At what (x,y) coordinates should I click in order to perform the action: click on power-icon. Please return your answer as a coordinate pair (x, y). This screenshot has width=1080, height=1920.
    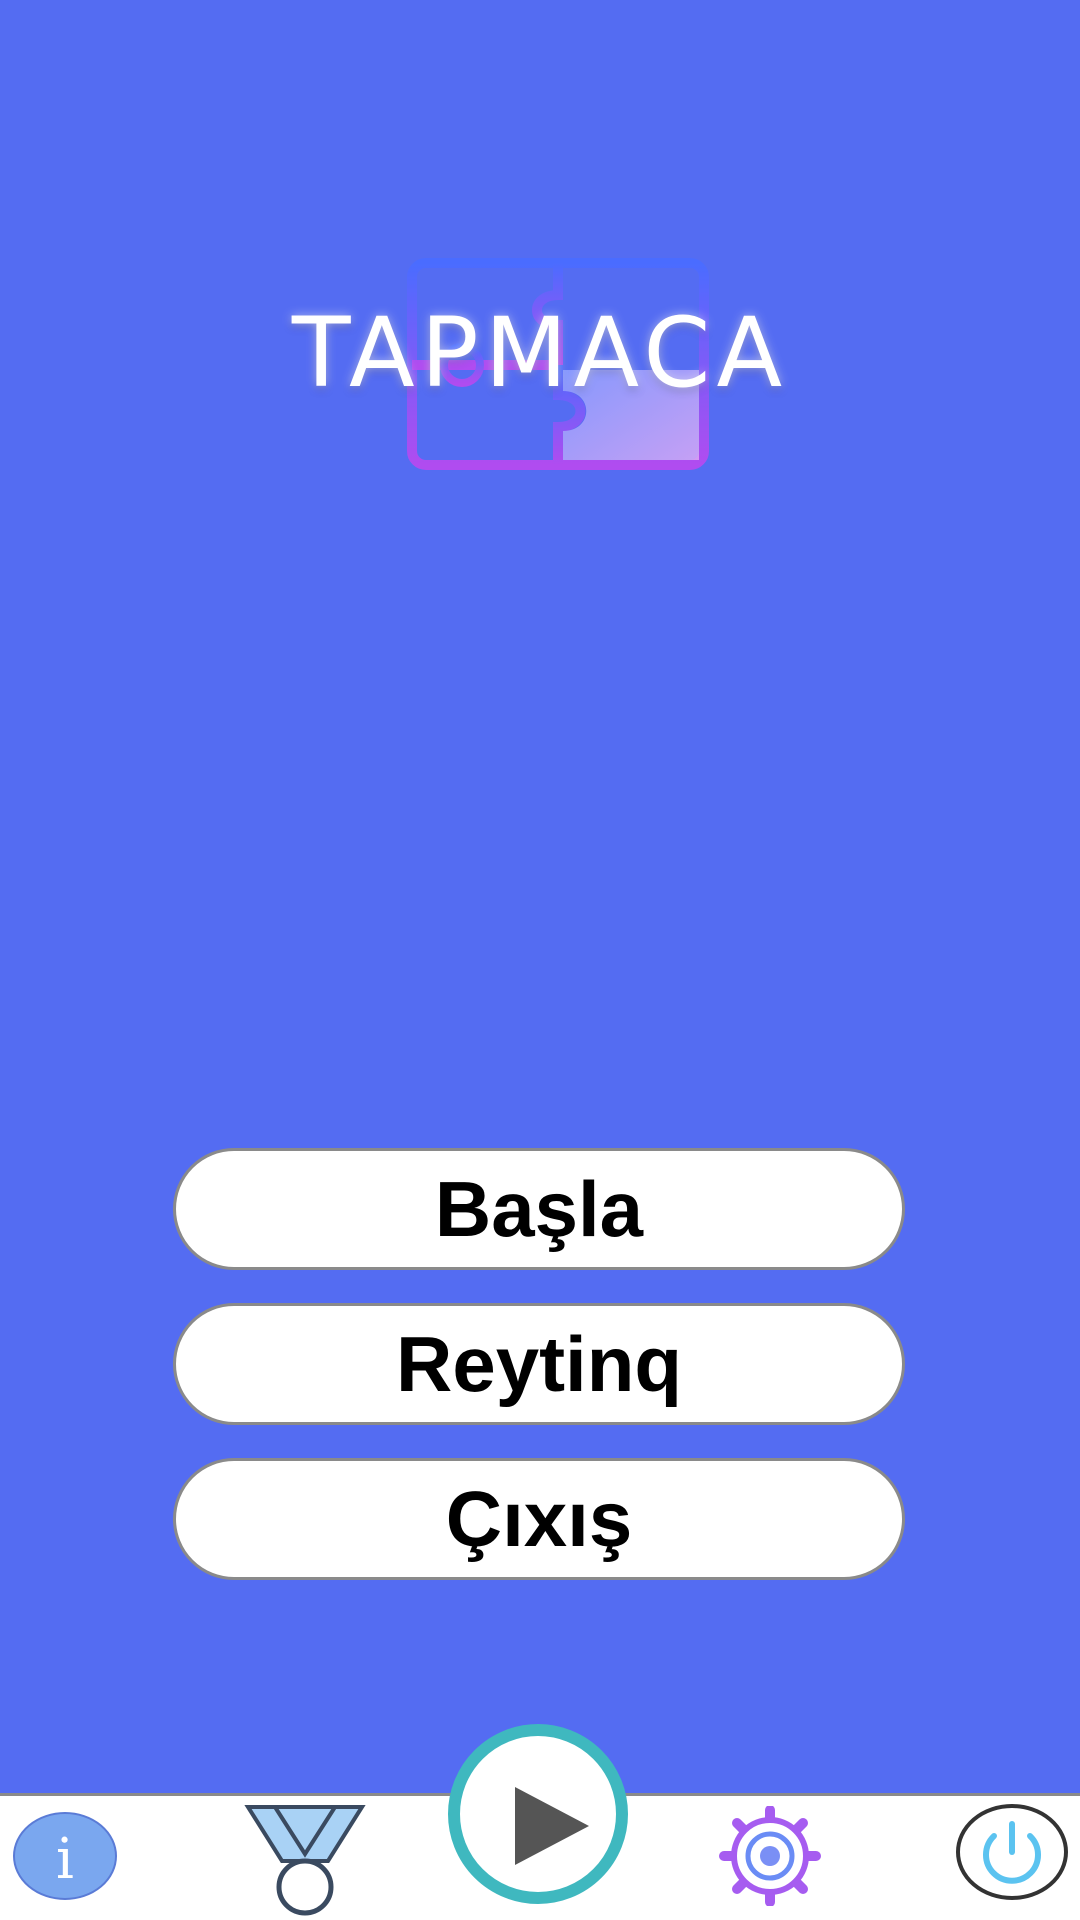
    Looking at the image, I should click on (1012, 1854).